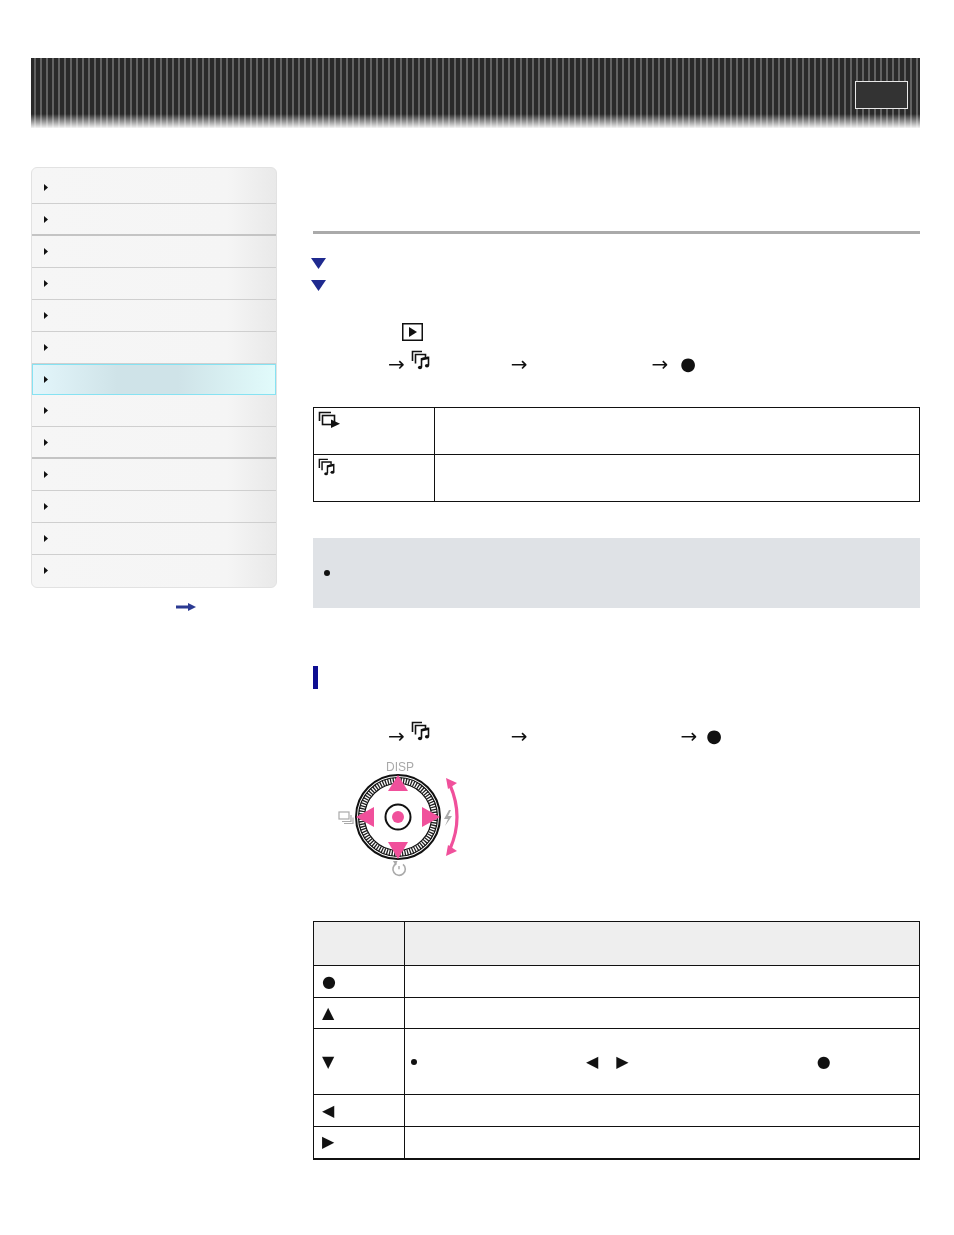 This screenshot has height=1235, width=954. What do you see at coordinates (329, 419) in the screenshot?
I see `slideshow-icon` at bounding box center [329, 419].